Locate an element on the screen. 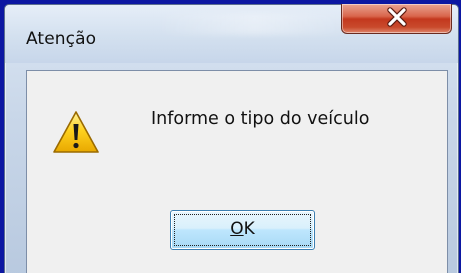 This screenshot has width=461, height=273. window-title: Atenção is located at coordinates (61, 39).